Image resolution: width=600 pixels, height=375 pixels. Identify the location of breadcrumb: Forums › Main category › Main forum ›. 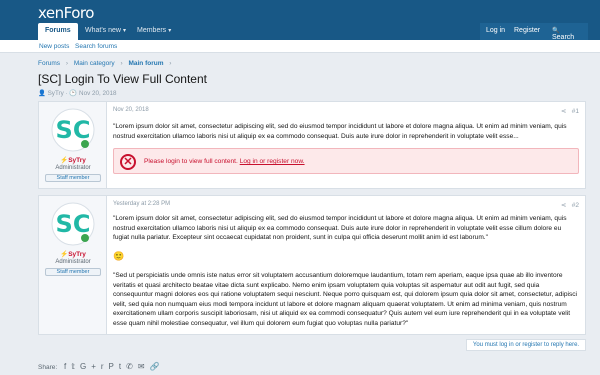
(106, 63).